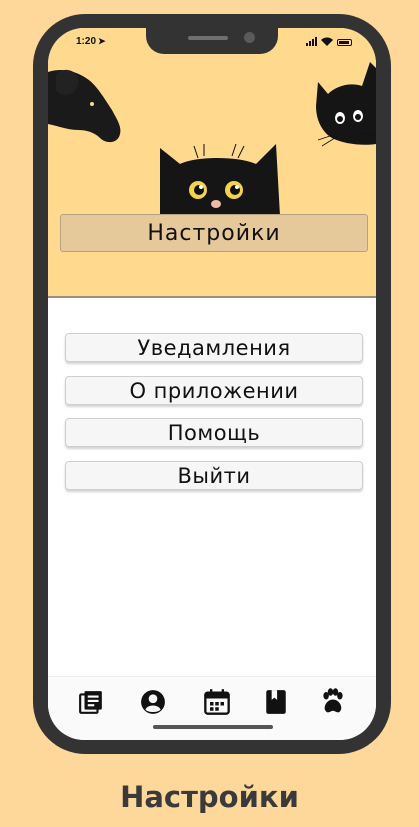 Image resolution: width=419 pixels, height=827 pixels. What do you see at coordinates (311, 41) in the screenshot?
I see `signal-icon` at bounding box center [311, 41].